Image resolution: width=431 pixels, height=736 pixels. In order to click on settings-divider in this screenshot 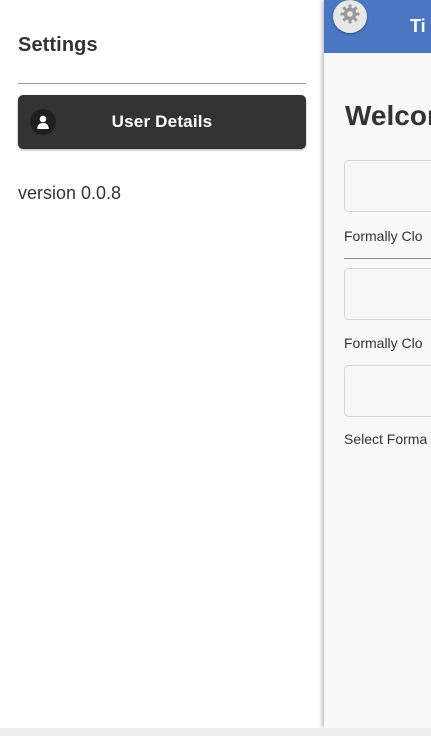, I will do `click(162, 83)`.